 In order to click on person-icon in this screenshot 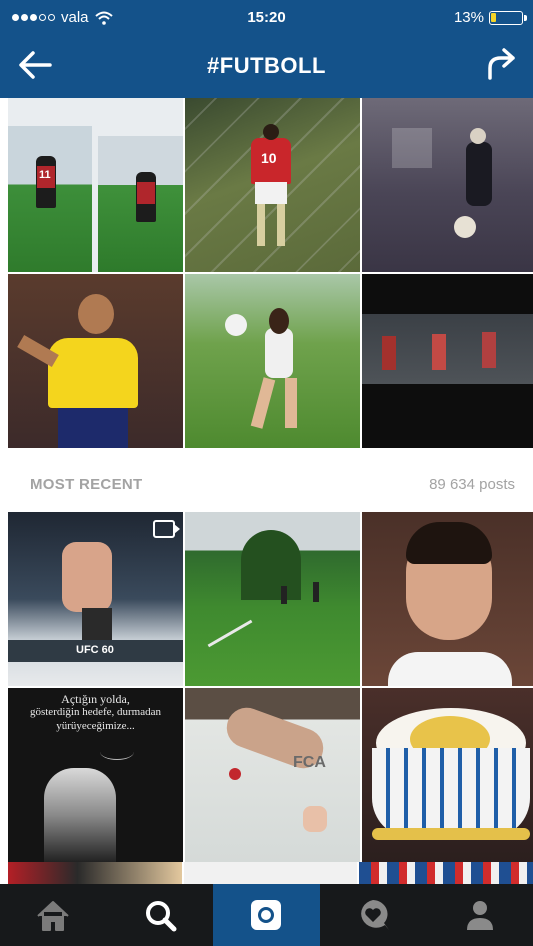, I will do `click(479, 915)`.